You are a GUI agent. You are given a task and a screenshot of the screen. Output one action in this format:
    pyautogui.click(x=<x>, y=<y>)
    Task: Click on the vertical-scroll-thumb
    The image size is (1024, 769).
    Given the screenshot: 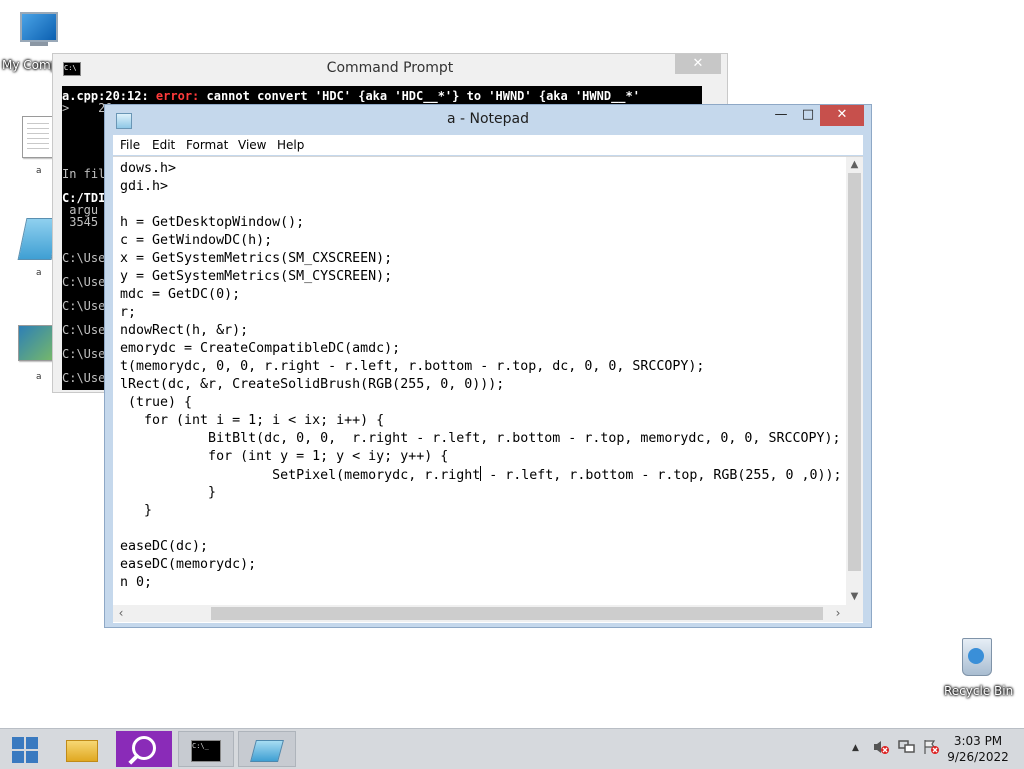 What is the action you would take?
    pyautogui.click(x=854, y=372)
    